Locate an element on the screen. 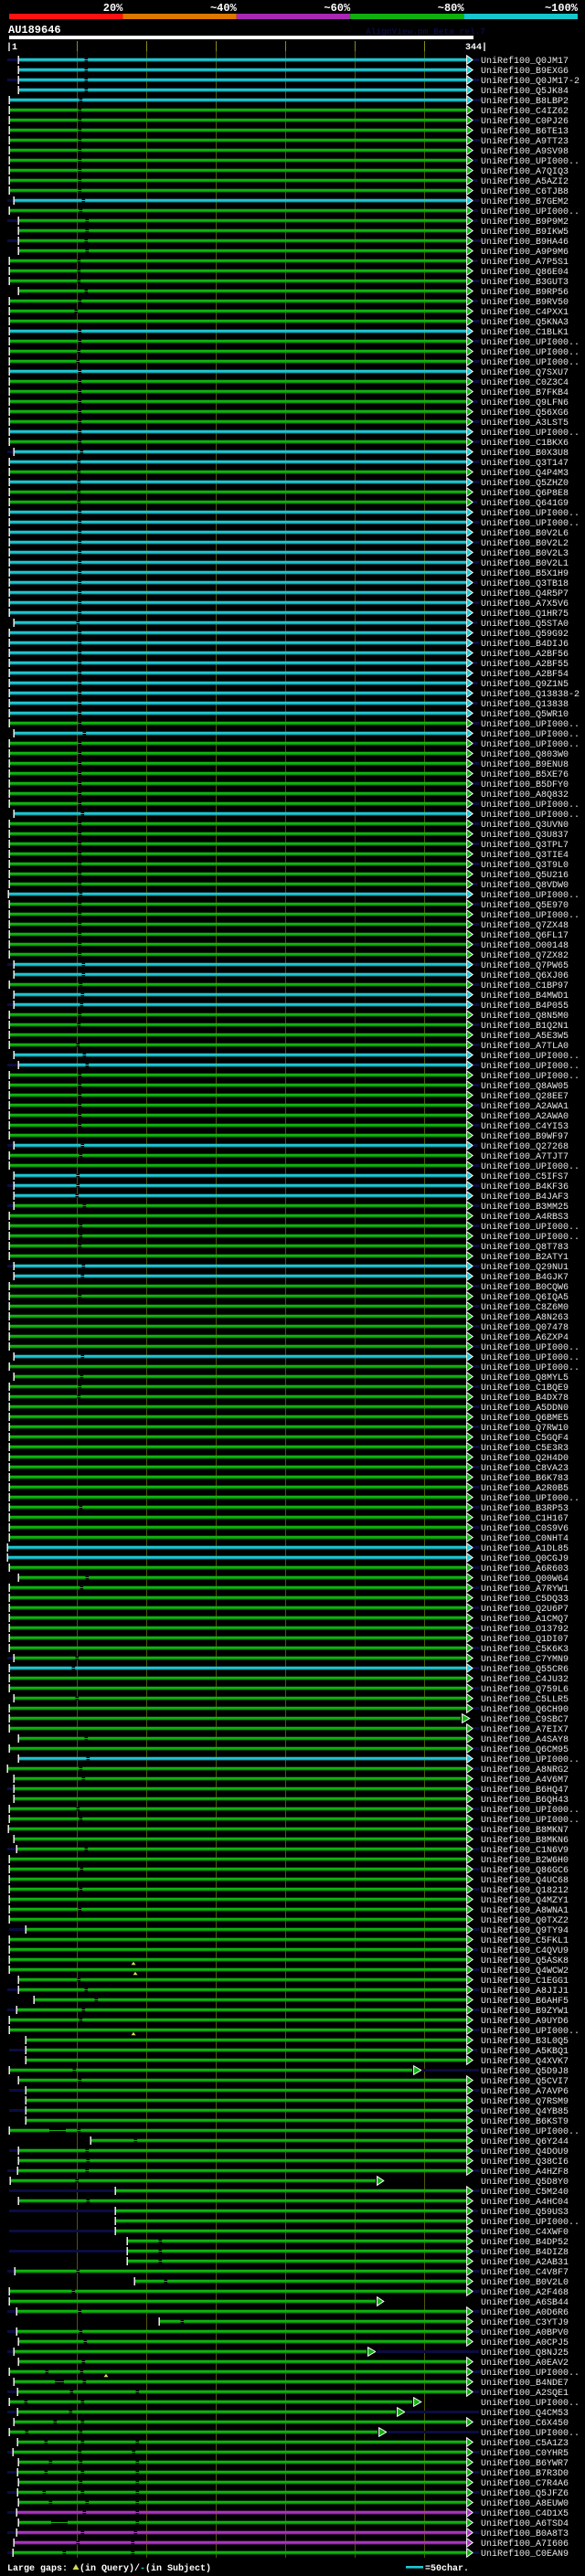 Image resolution: width=585 pixels, height=2576 pixels. svg-text: UniRef100_A2R0B5 is located at coordinates (525, 1488).